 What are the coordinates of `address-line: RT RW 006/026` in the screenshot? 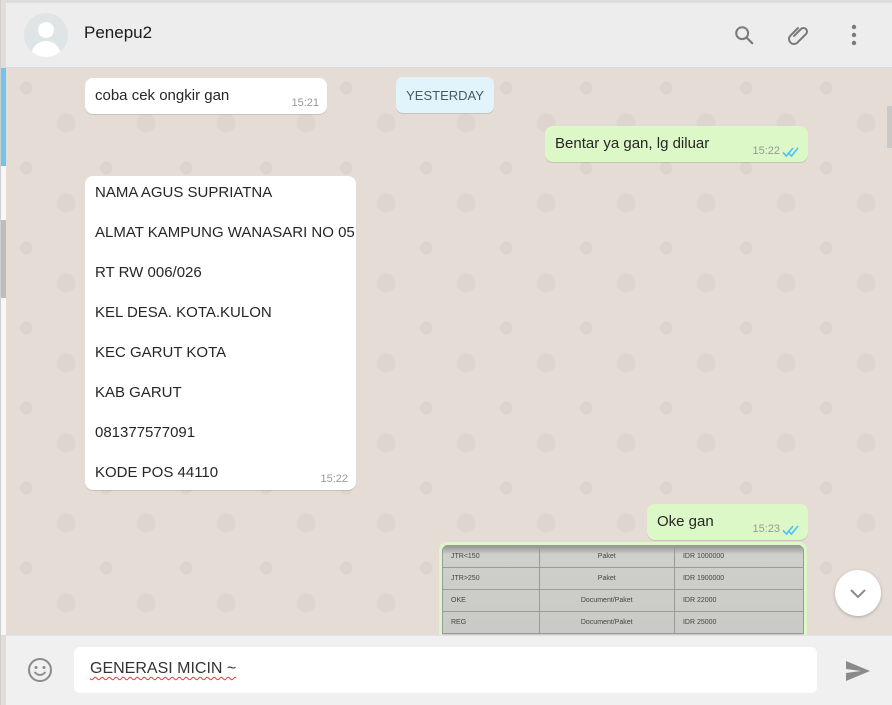 It's located at (148, 272).